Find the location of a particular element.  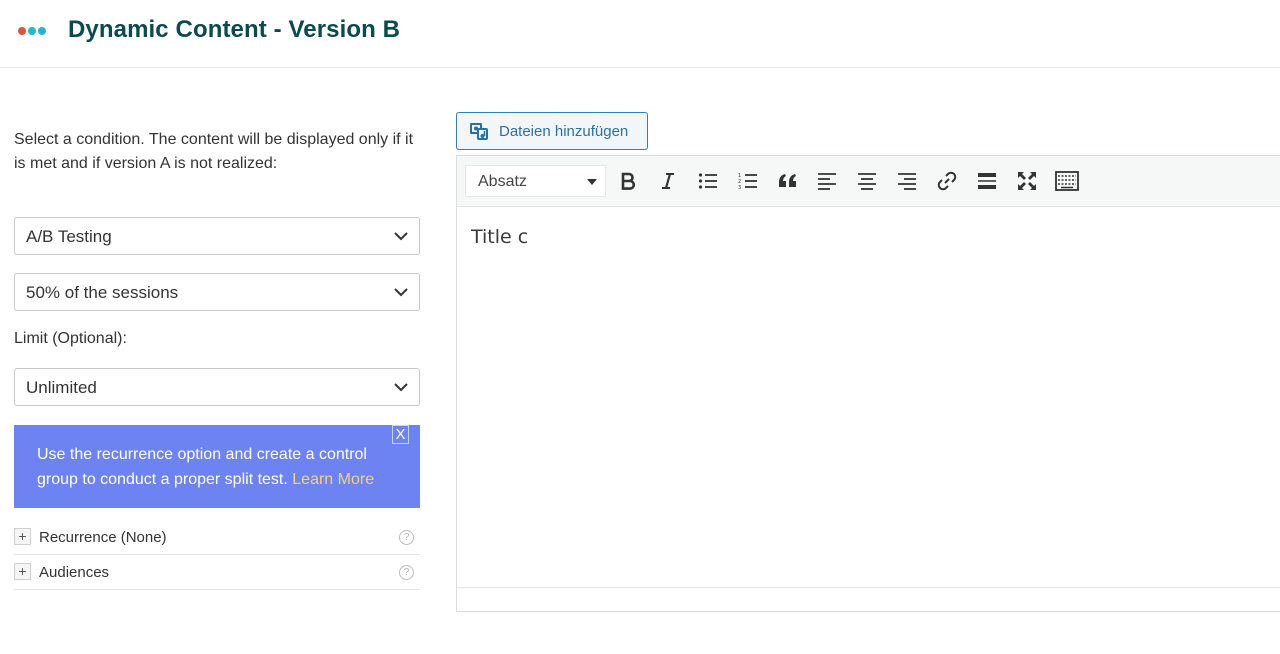

align-right-icon is located at coordinates (907, 181).